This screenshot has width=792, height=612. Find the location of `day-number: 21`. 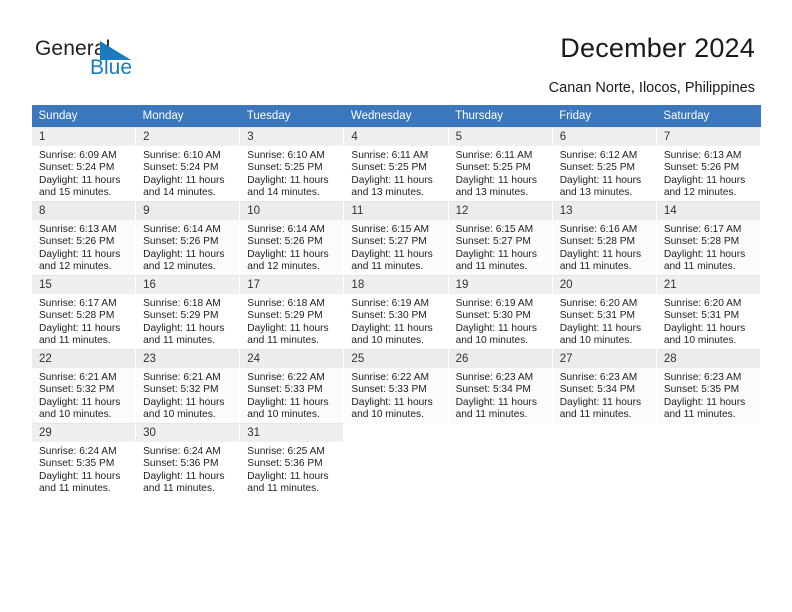

day-number: 21 is located at coordinates (708, 285).